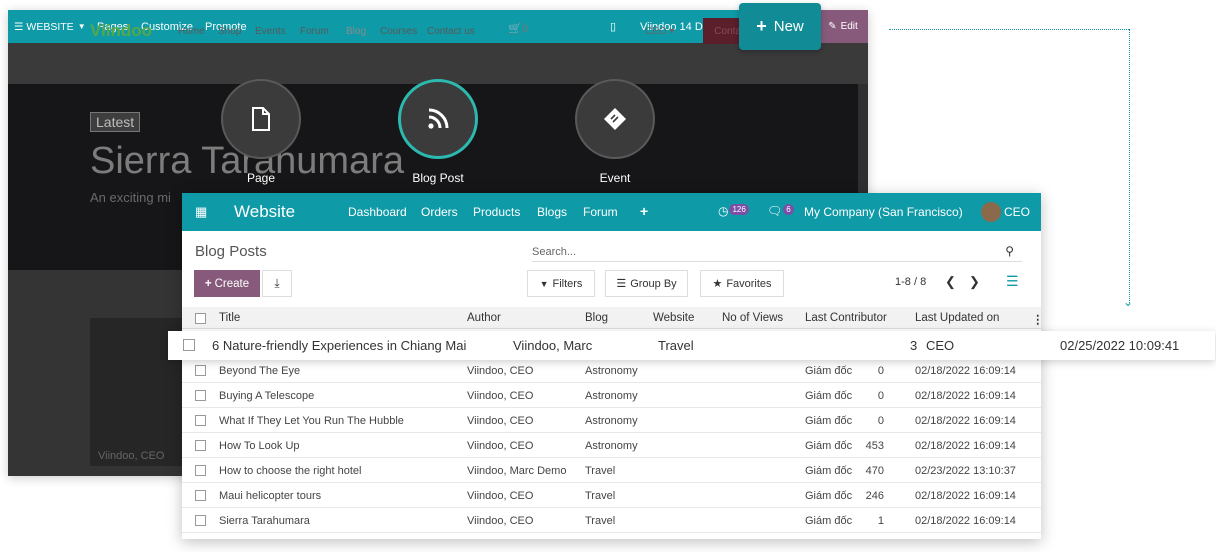  Describe the element at coordinates (201, 212) in the screenshot. I see `apps-grid-icon: ▦` at that location.